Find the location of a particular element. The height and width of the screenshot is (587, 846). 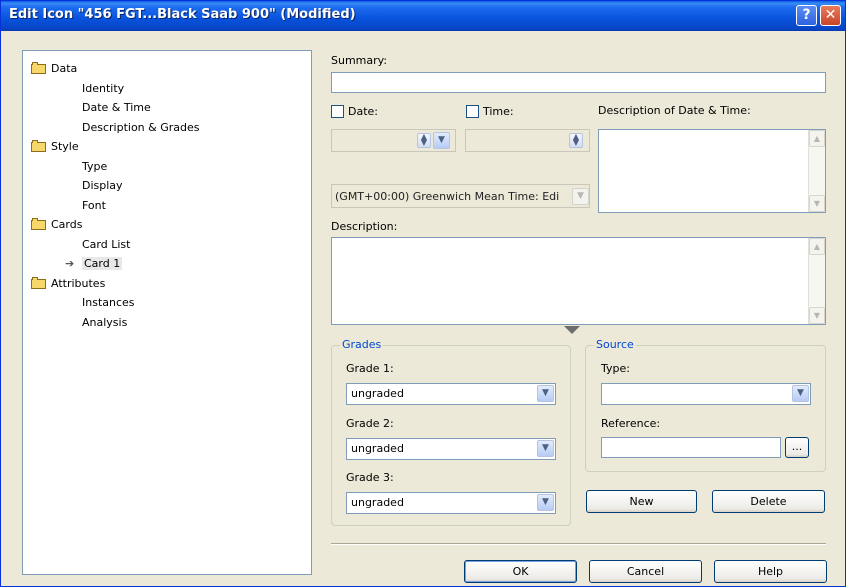

help-title-button: ? is located at coordinates (806, 15).